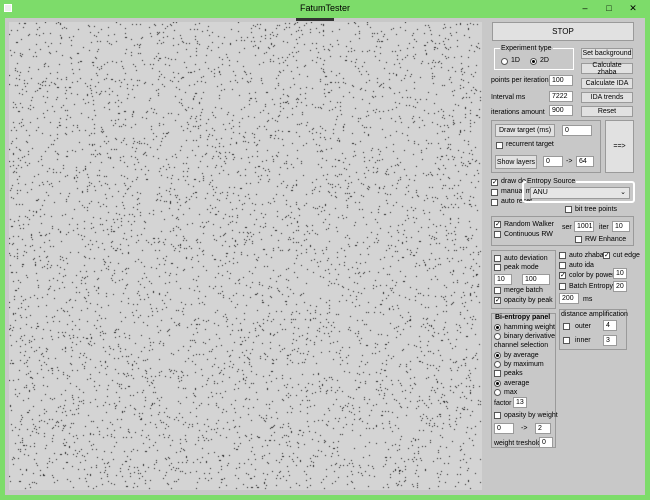  I want to click on weight-range-from-input: 0, so click(504, 428).